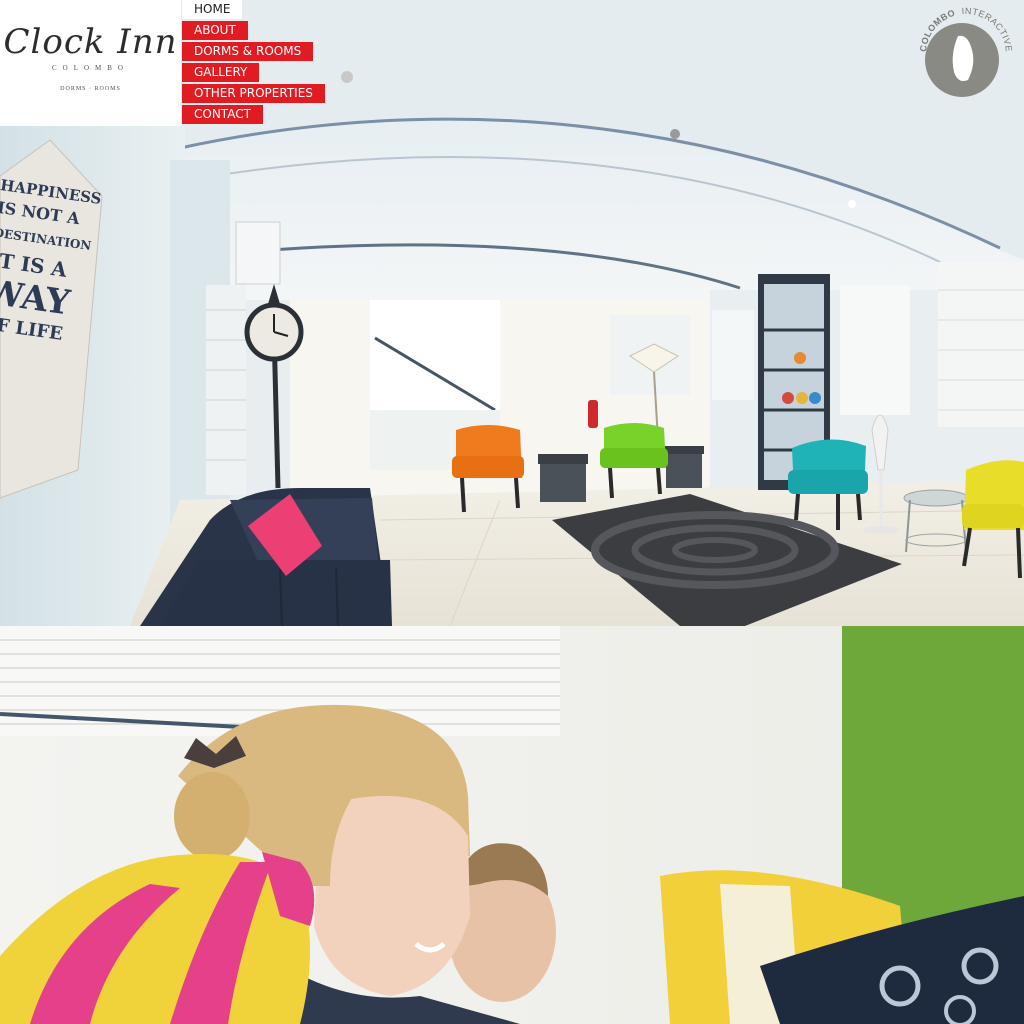  Describe the element at coordinates (253, 93) in the screenshot. I see `nav-other-properties: OTHER PROPERTIES` at that location.